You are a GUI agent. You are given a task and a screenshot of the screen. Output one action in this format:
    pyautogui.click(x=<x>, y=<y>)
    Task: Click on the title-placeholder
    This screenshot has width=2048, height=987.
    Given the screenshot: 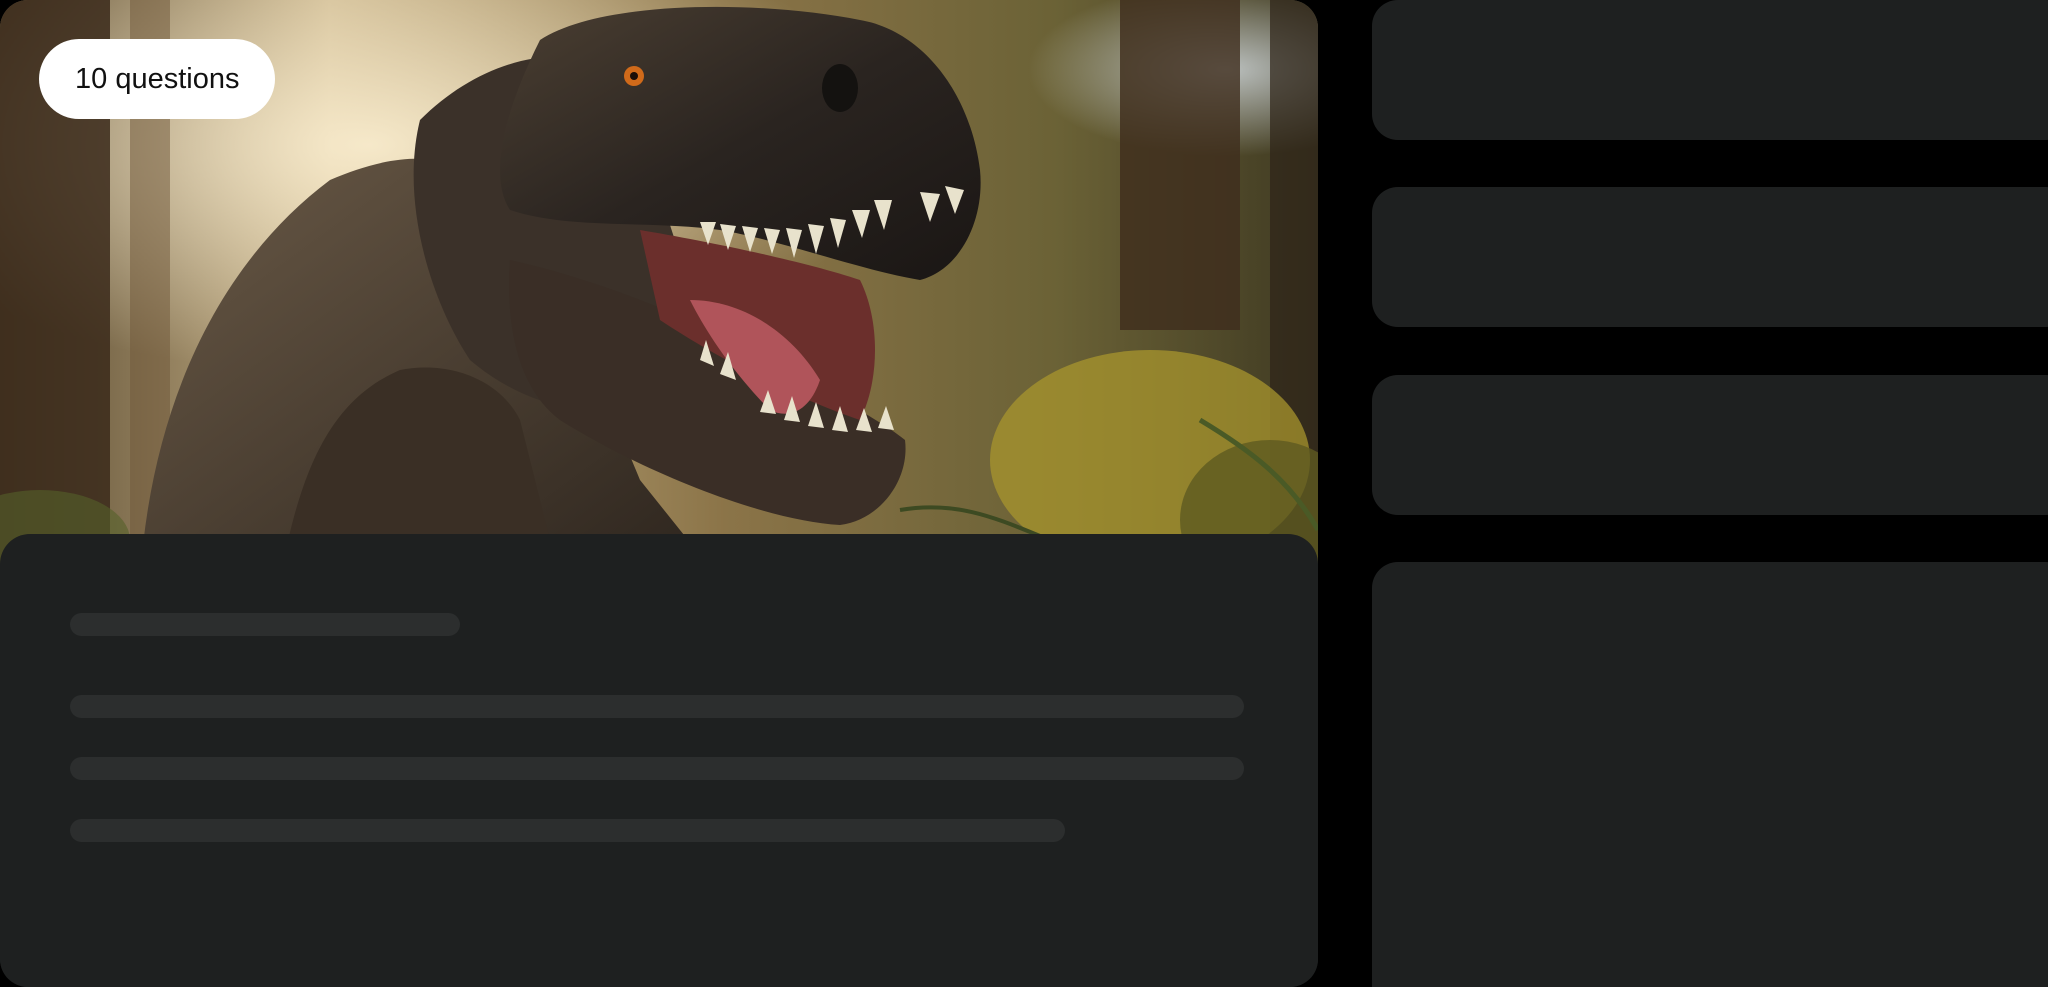 What is the action you would take?
    pyautogui.click(x=265, y=624)
    